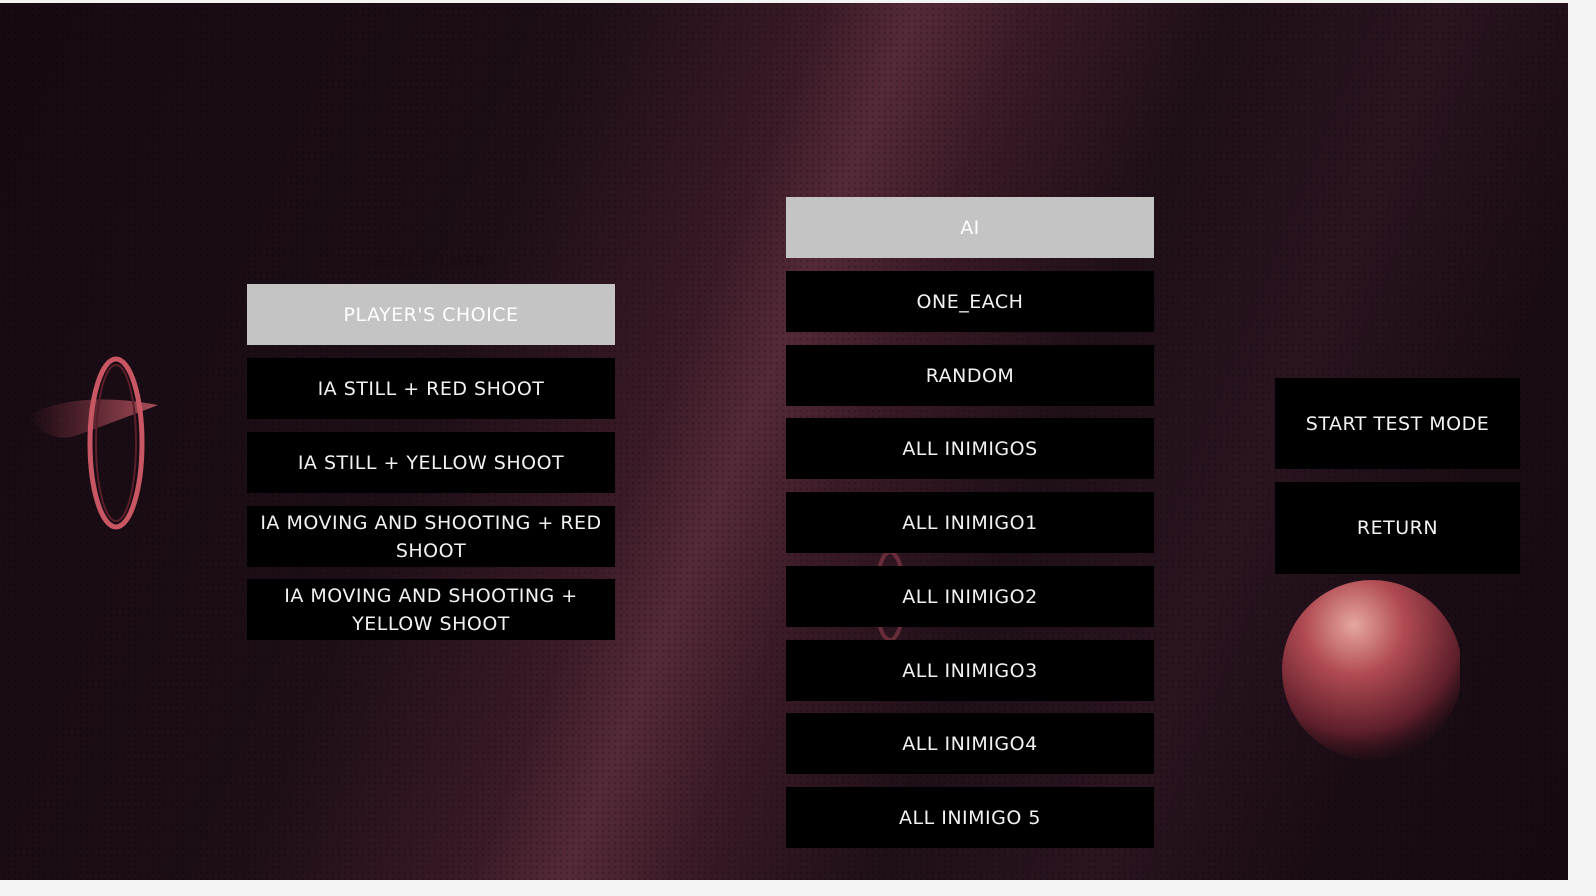 The width and height of the screenshot is (1596, 896). Describe the element at coordinates (970, 375) in the screenshot. I see `enemy-option-random: RANDOM` at that location.